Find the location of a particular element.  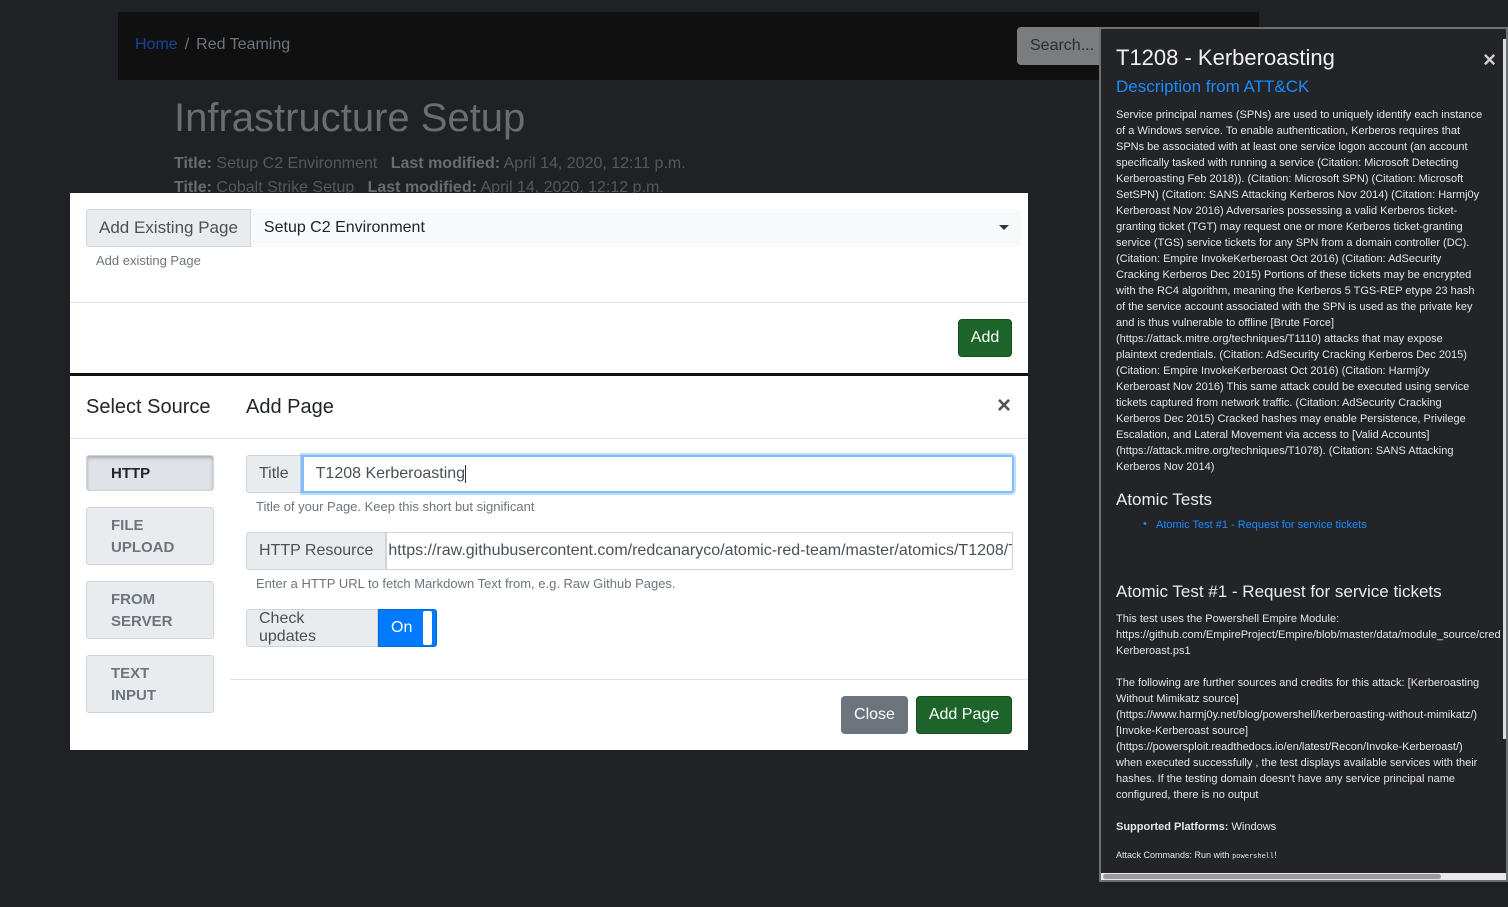

text-cursor is located at coordinates (466, 474).